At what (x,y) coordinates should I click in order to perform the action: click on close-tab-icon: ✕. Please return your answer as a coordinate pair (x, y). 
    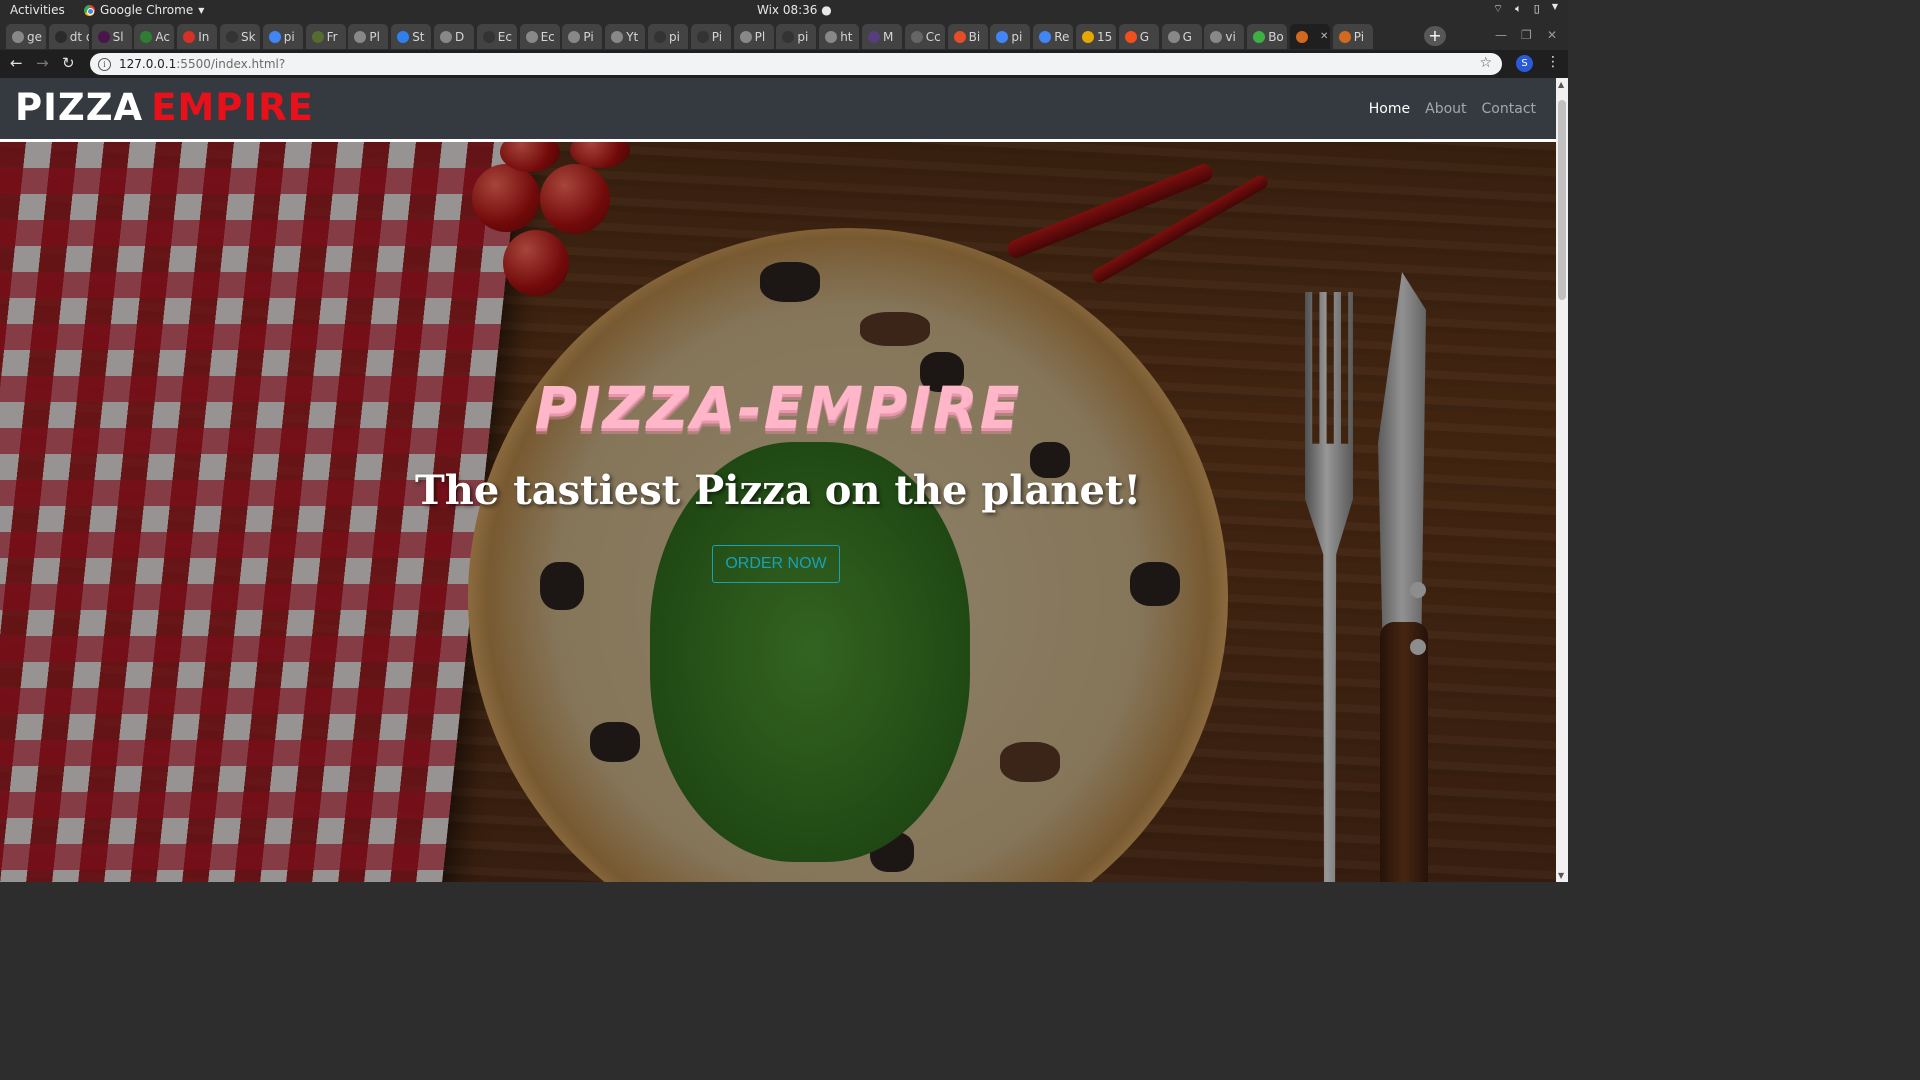
    Looking at the image, I should click on (1324, 36).